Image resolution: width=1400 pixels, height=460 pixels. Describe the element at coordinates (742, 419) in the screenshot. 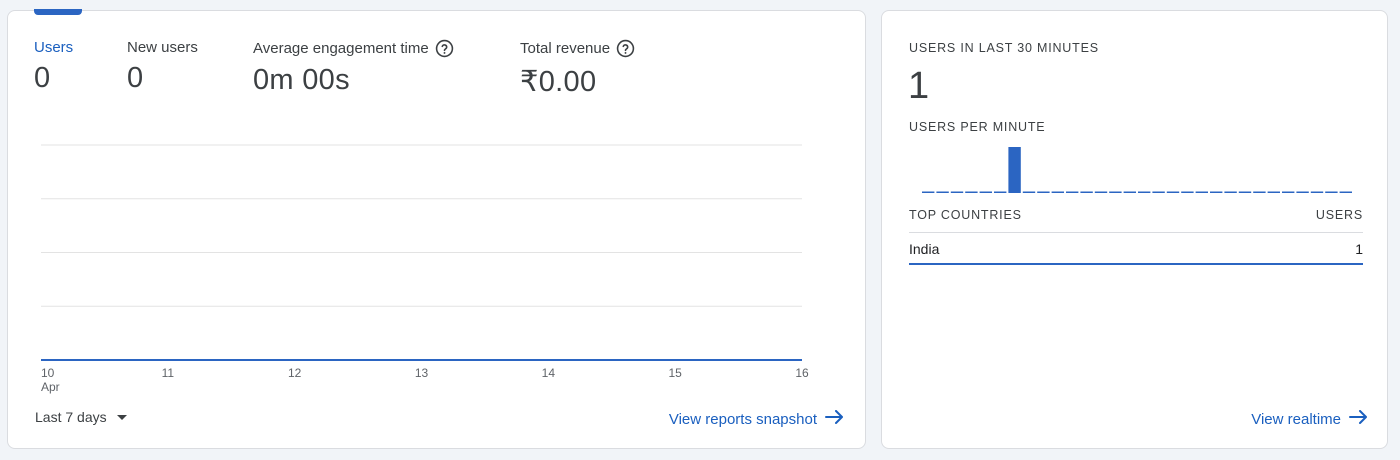

I see `view-reports-snapshot-label: View reports snapshot` at that location.